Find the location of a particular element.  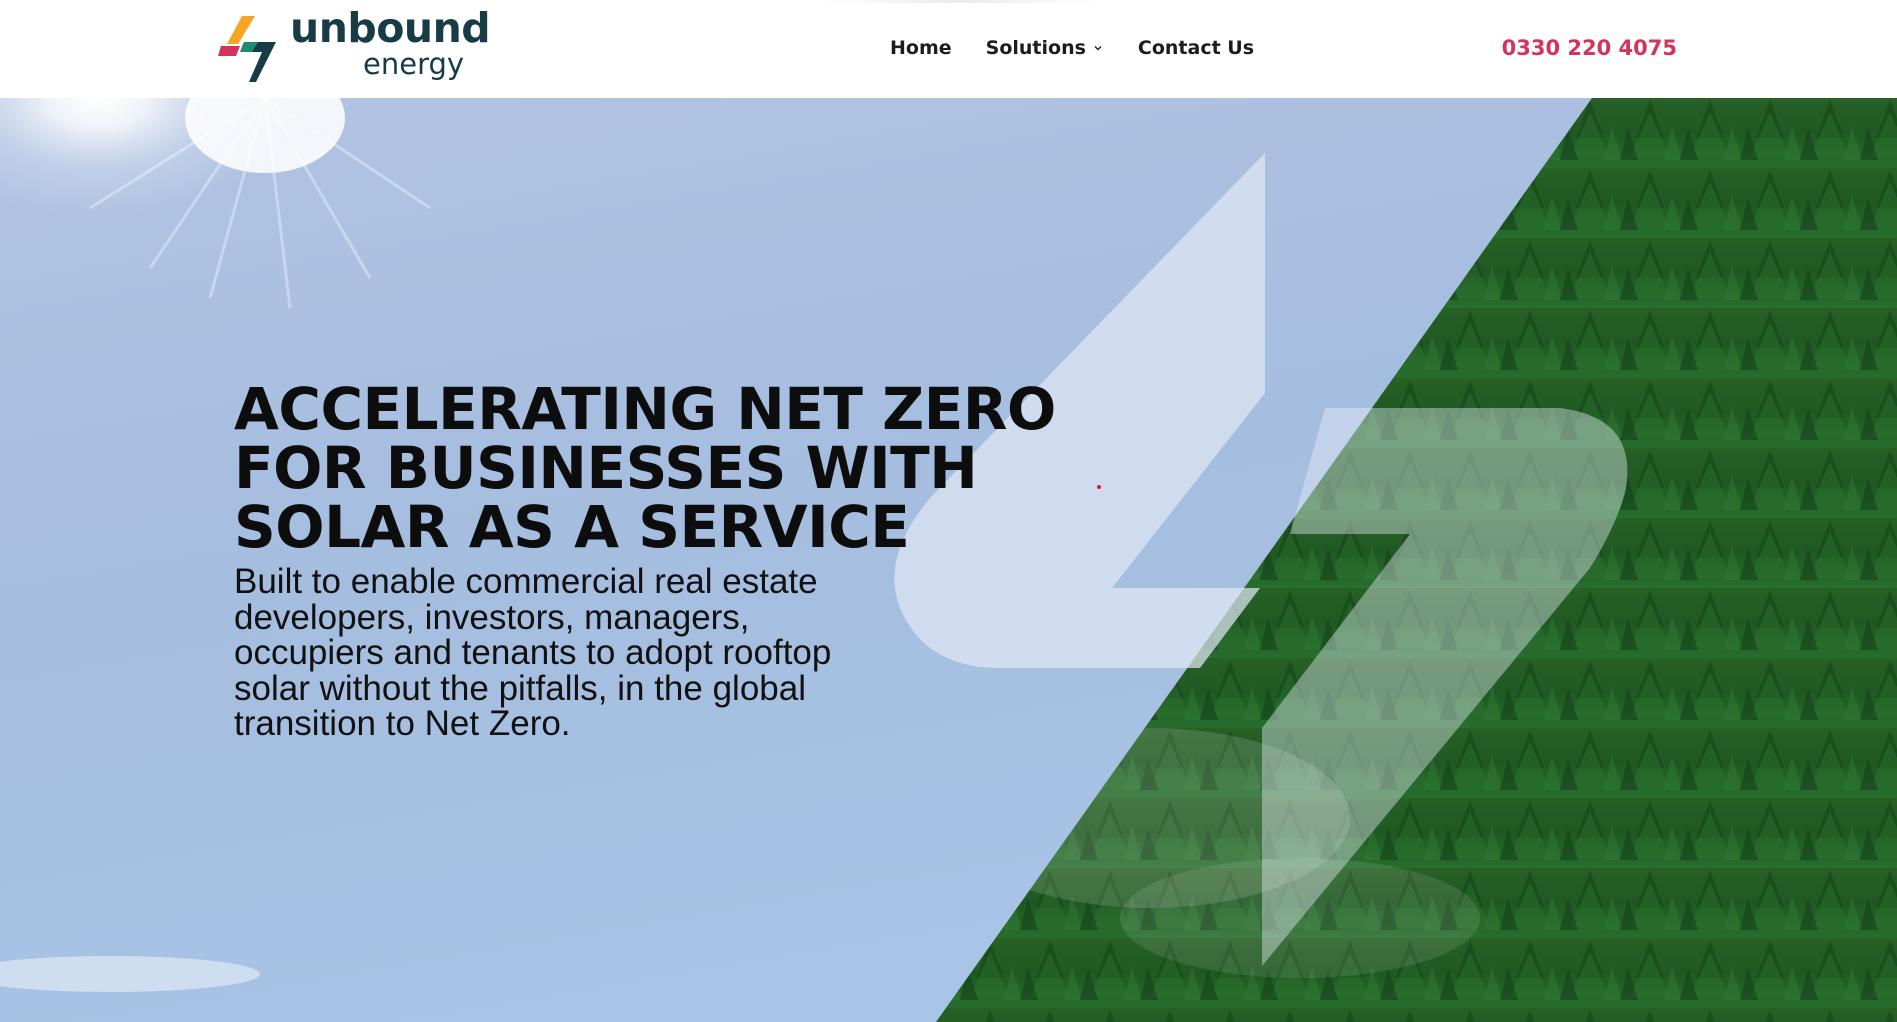

nav-solutions: Solutions is located at coordinates (1045, 48).